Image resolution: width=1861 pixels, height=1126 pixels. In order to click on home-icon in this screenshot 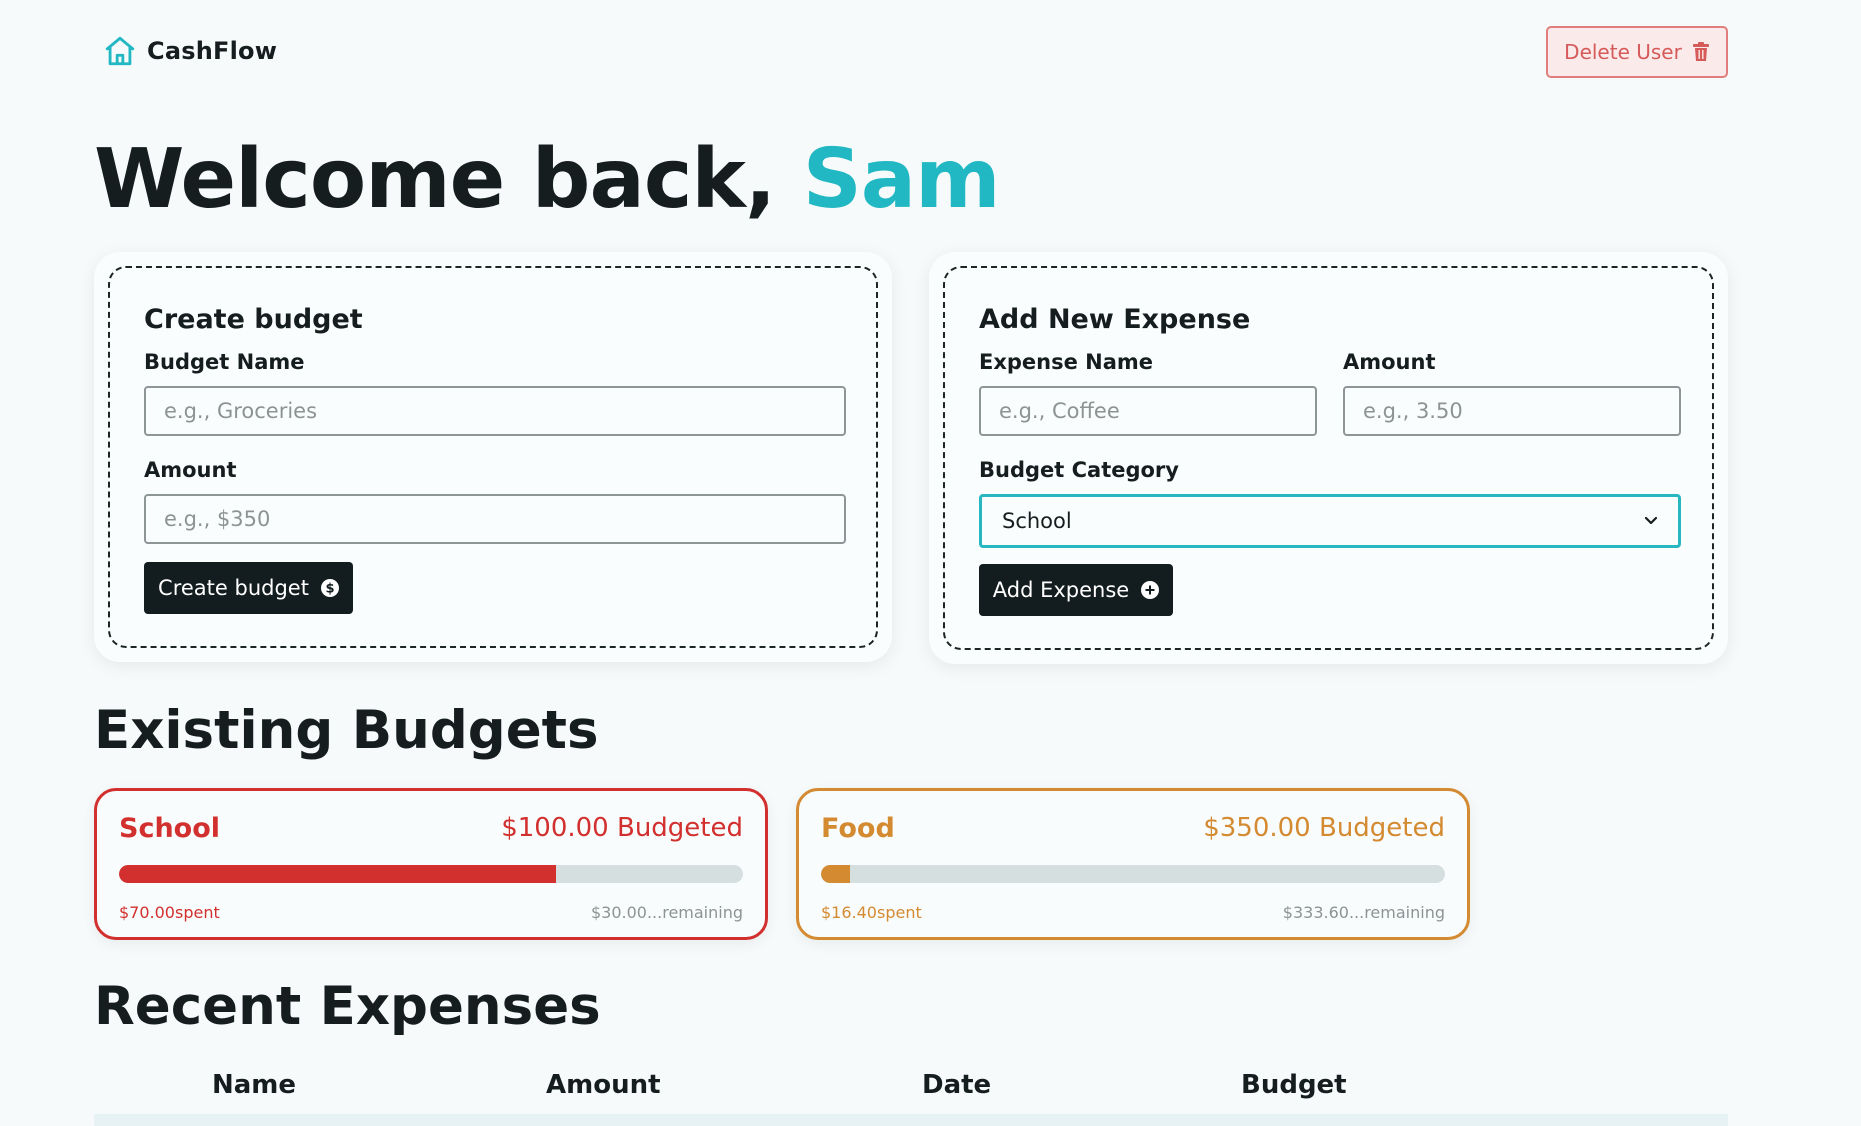, I will do `click(120, 51)`.